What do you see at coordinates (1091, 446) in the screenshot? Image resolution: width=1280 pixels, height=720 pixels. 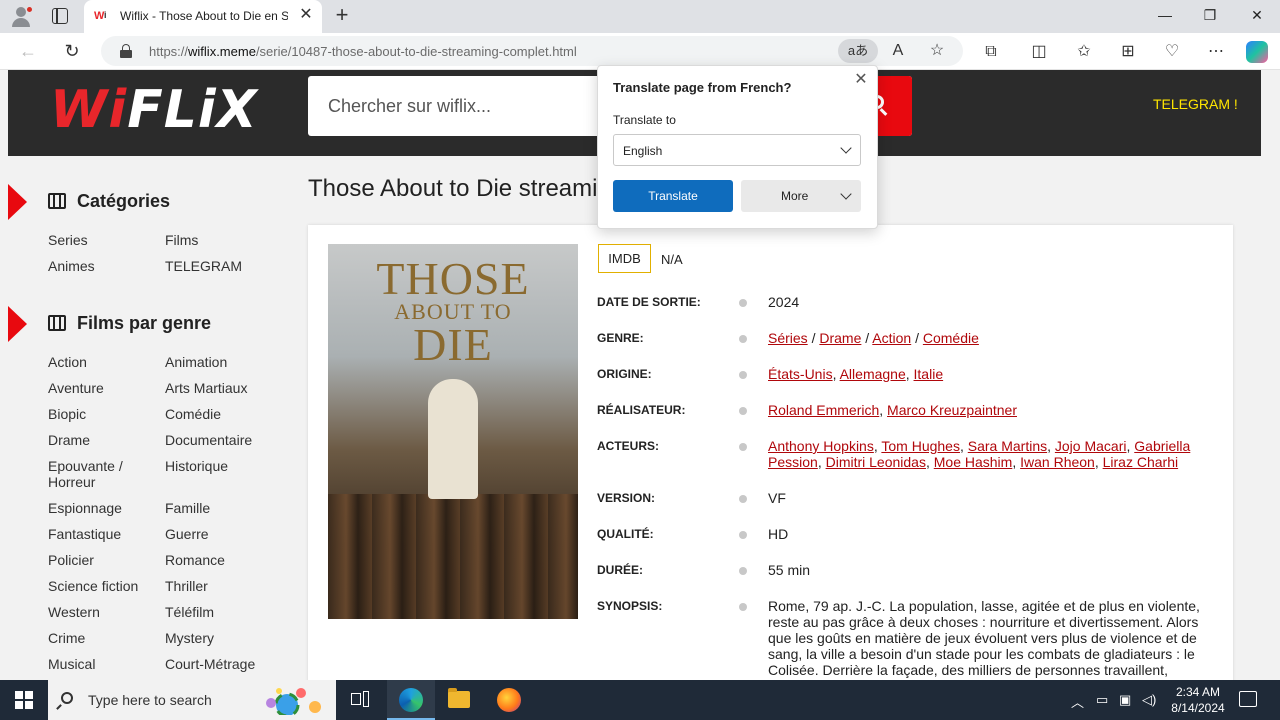 I see `actor-link: Jojo Macari` at bounding box center [1091, 446].